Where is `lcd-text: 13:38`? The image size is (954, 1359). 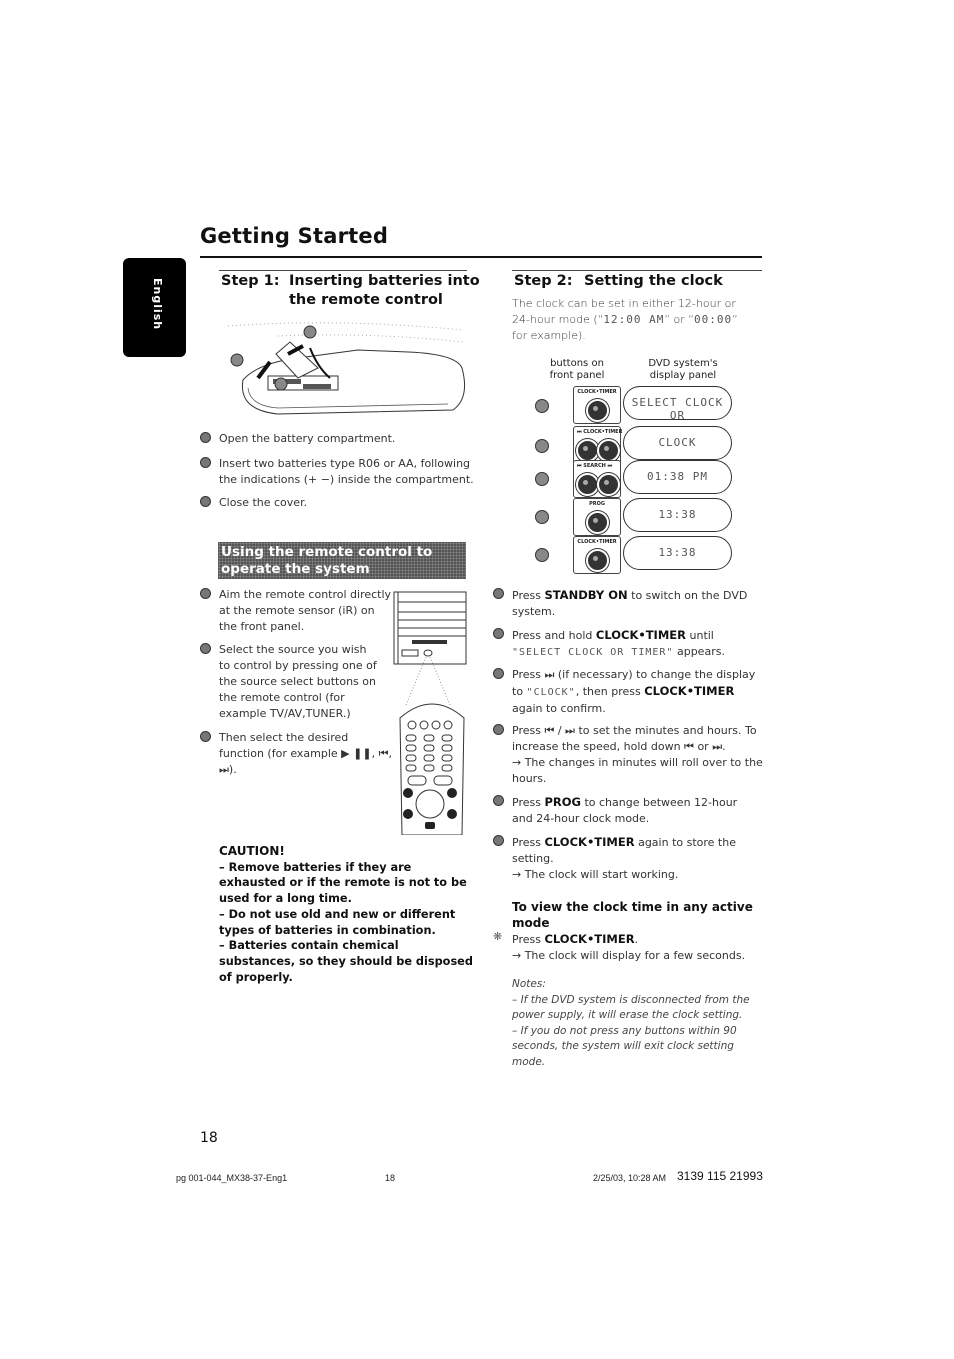
lcd-text: 13:38 is located at coordinates (677, 552).